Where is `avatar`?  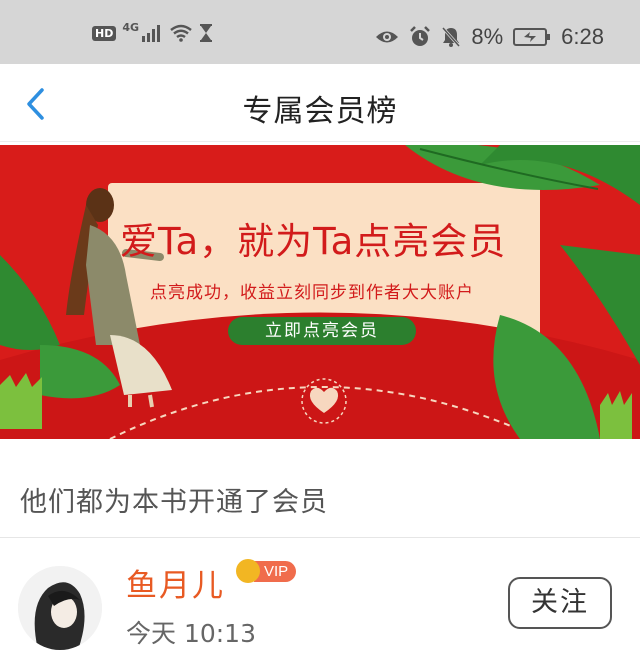
avatar is located at coordinates (60, 608).